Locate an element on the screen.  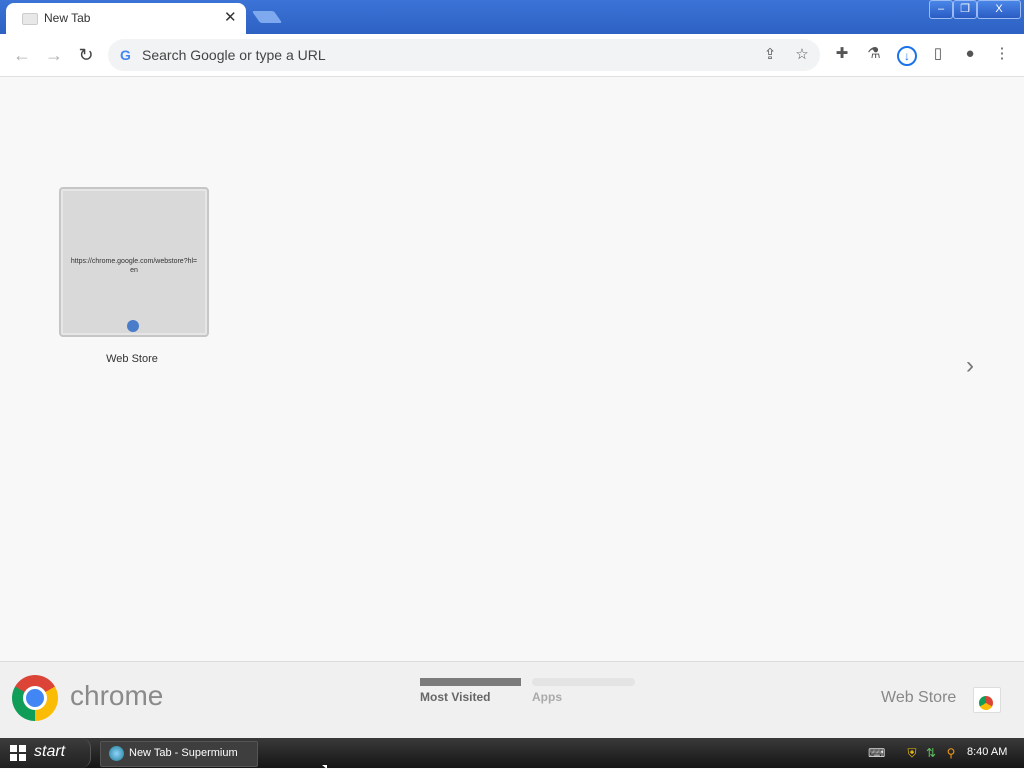
next-page-chevron-icon: › is located at coordinates (970, 366).